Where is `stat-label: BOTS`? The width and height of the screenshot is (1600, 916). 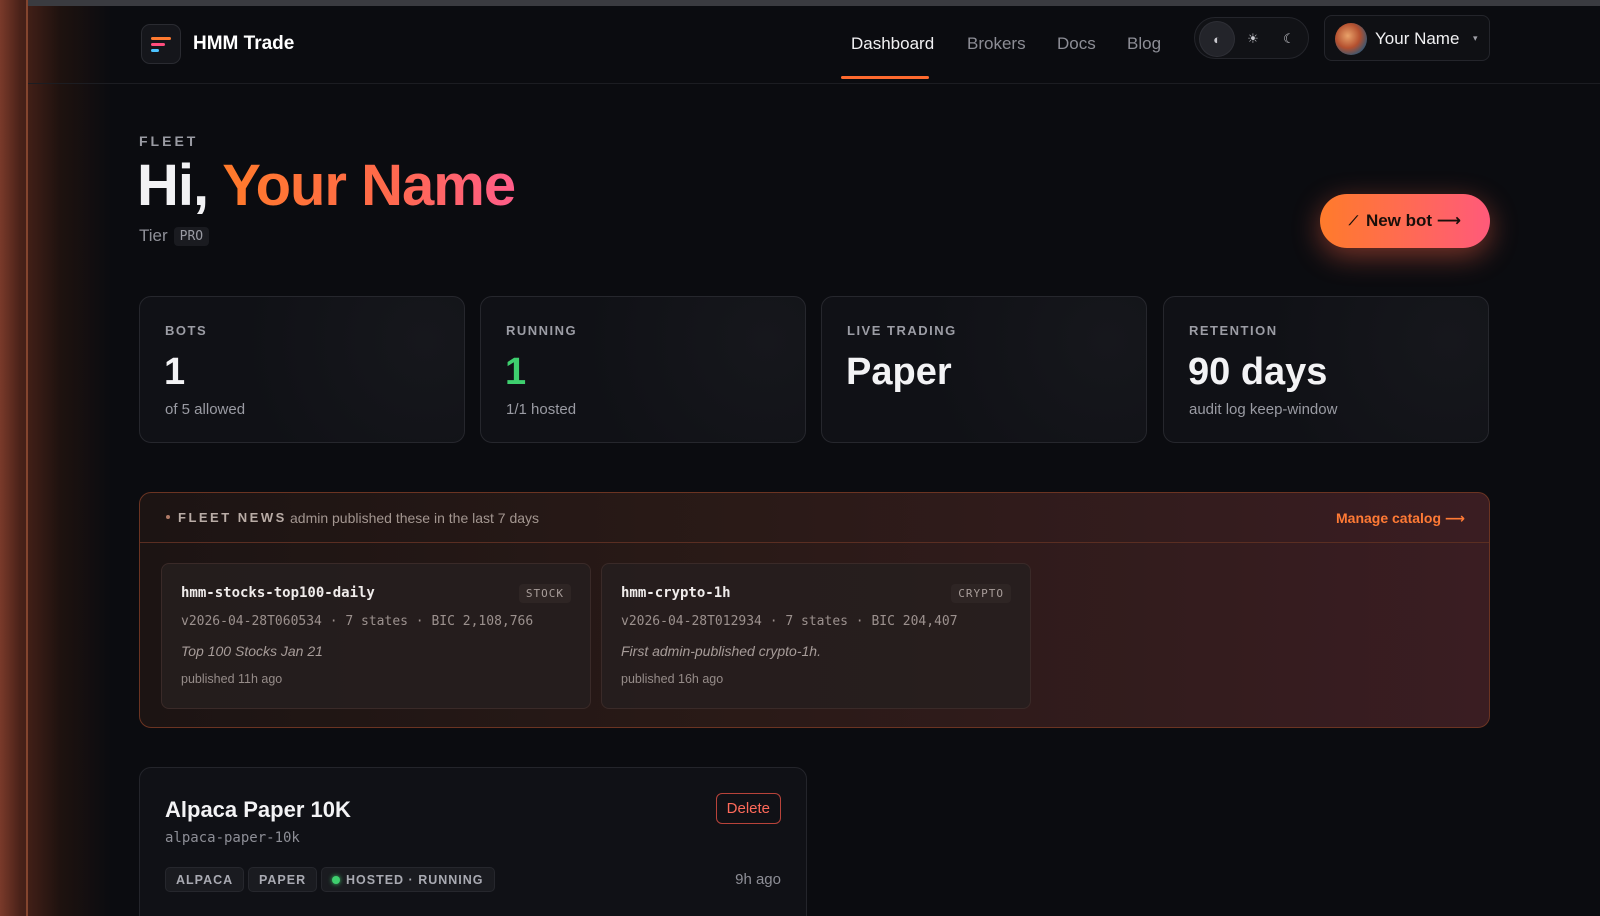
stat-label: BOTS is located at coordinates (186, 330).